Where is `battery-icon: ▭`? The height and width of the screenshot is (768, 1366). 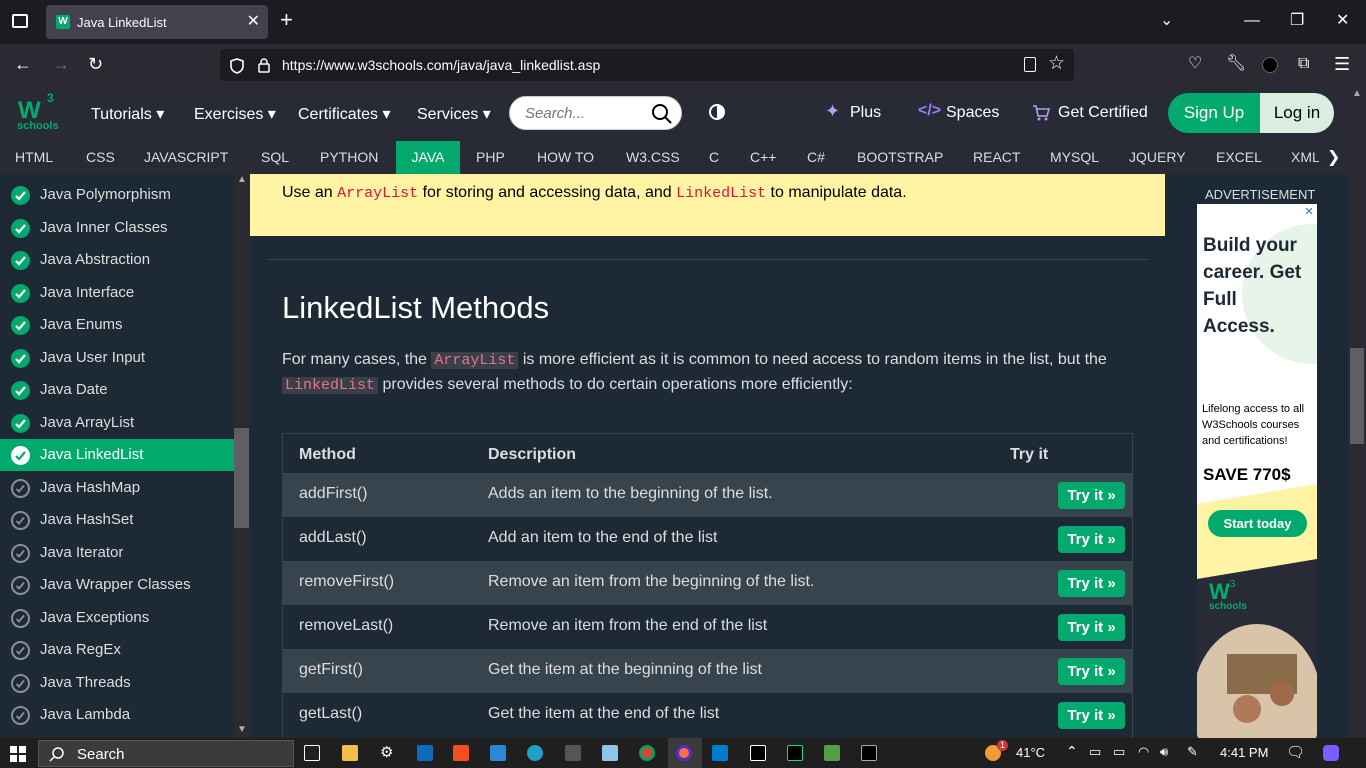
battery-icon: ▭ is located at coordinates (1119, 752).